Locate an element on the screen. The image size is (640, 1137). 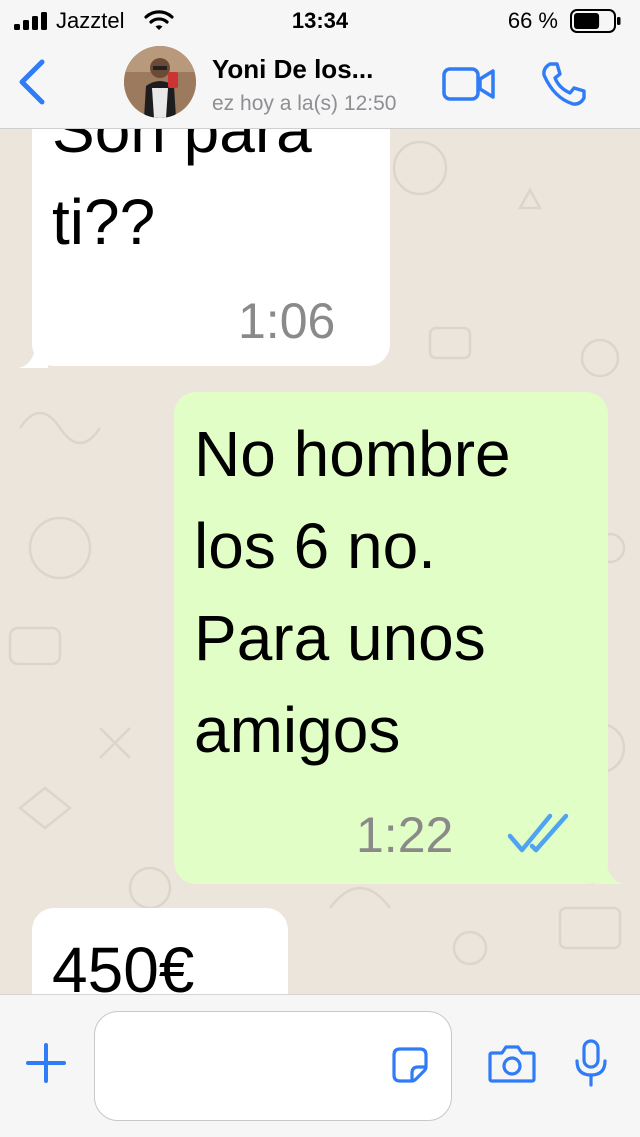
avatar-photo is located at coordinates (160, 82).